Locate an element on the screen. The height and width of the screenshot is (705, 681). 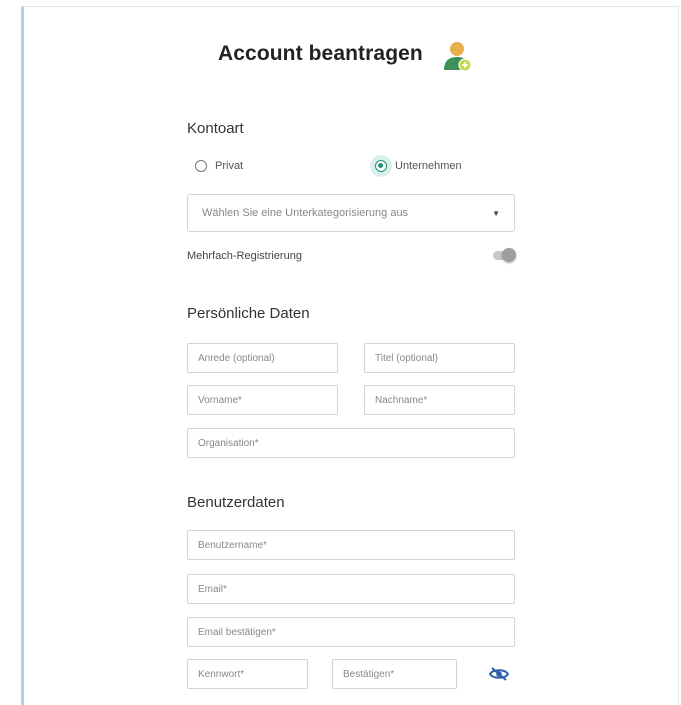
title-field: Titel (optional) is located at coordinates (439, 358).